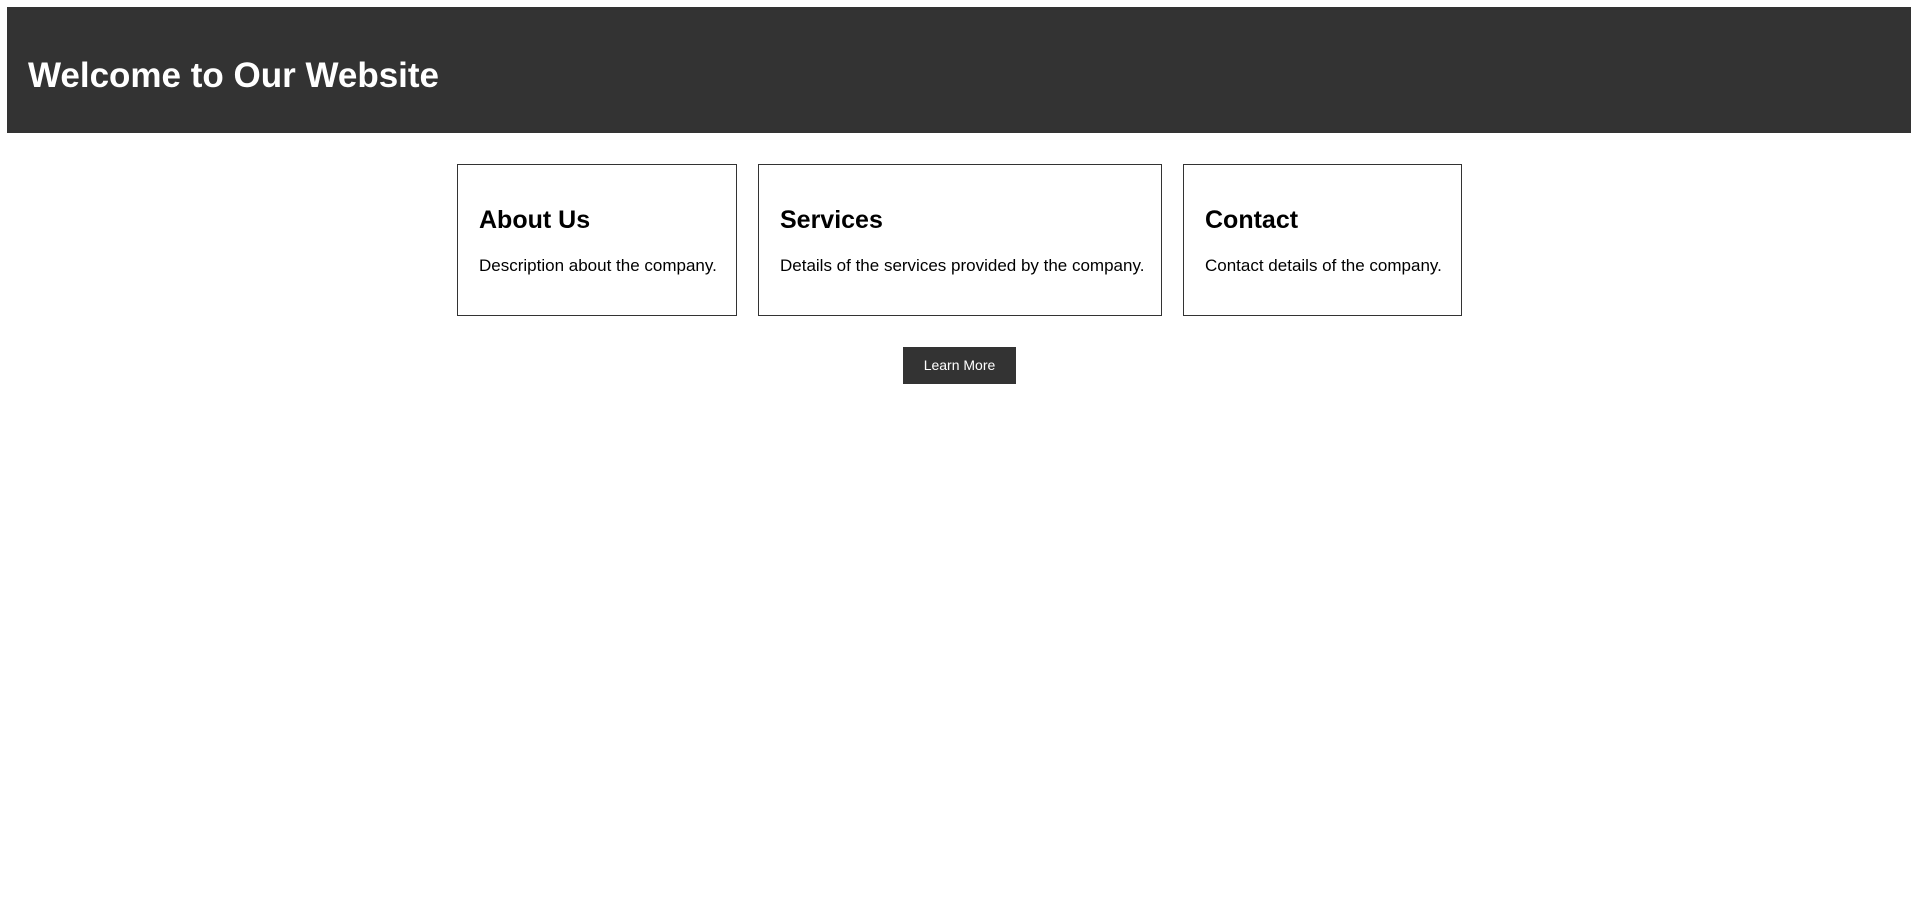 This screenshot has height=915, width=1915. I want to click on card-heading-contact: Contact, so click(1252, 220).